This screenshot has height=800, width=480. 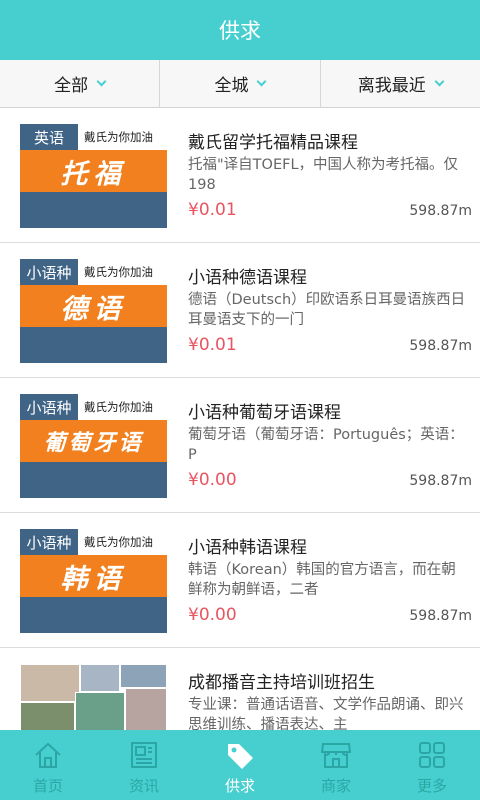 I want to click on thumbnail-tag: 英语, so click(x=49, y=137).